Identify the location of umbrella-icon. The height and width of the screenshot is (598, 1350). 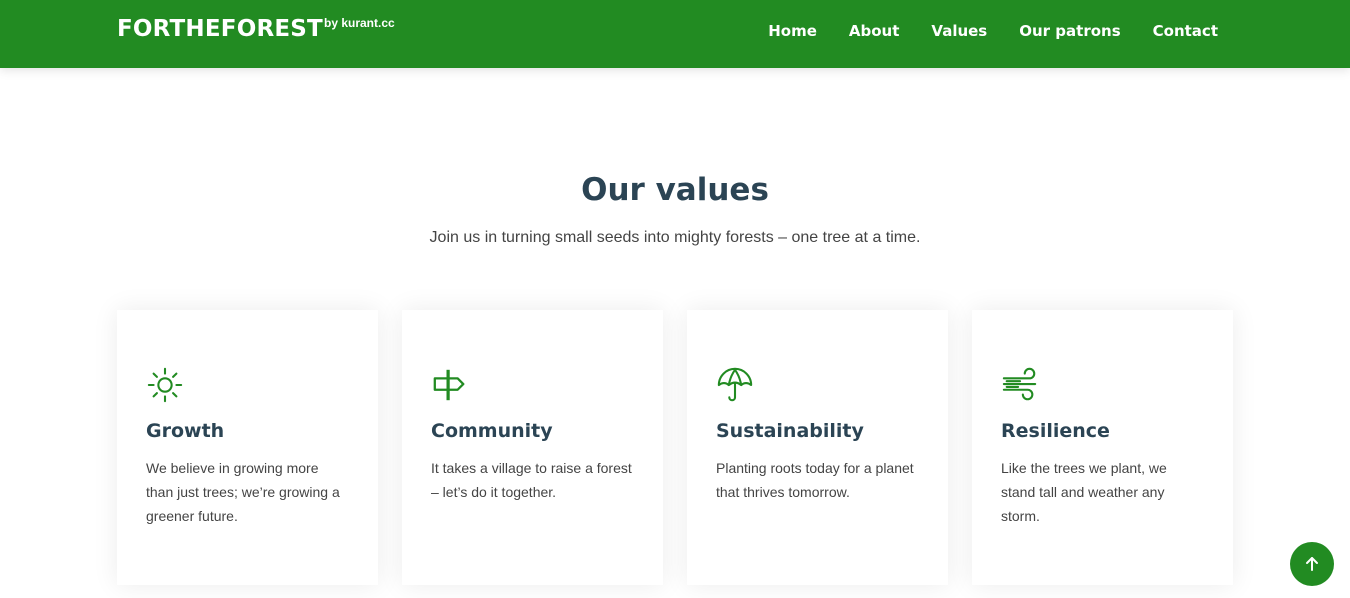
(735, 384).